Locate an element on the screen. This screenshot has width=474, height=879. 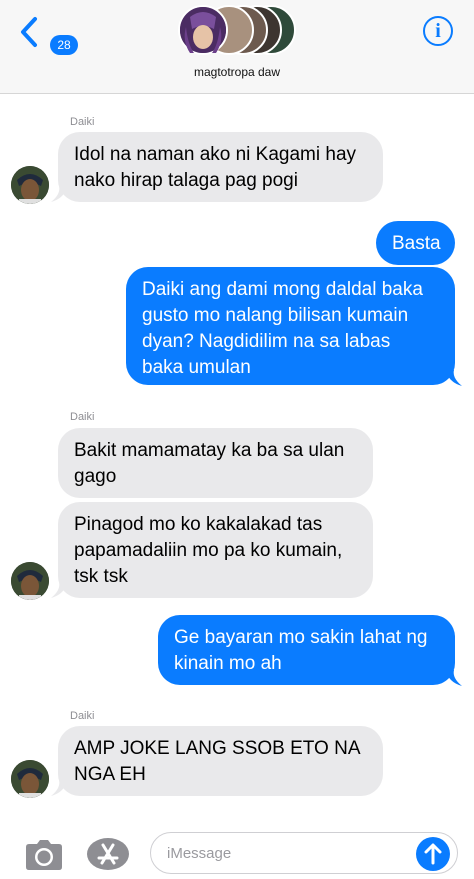
message-input is located at coordinates (287, 853).